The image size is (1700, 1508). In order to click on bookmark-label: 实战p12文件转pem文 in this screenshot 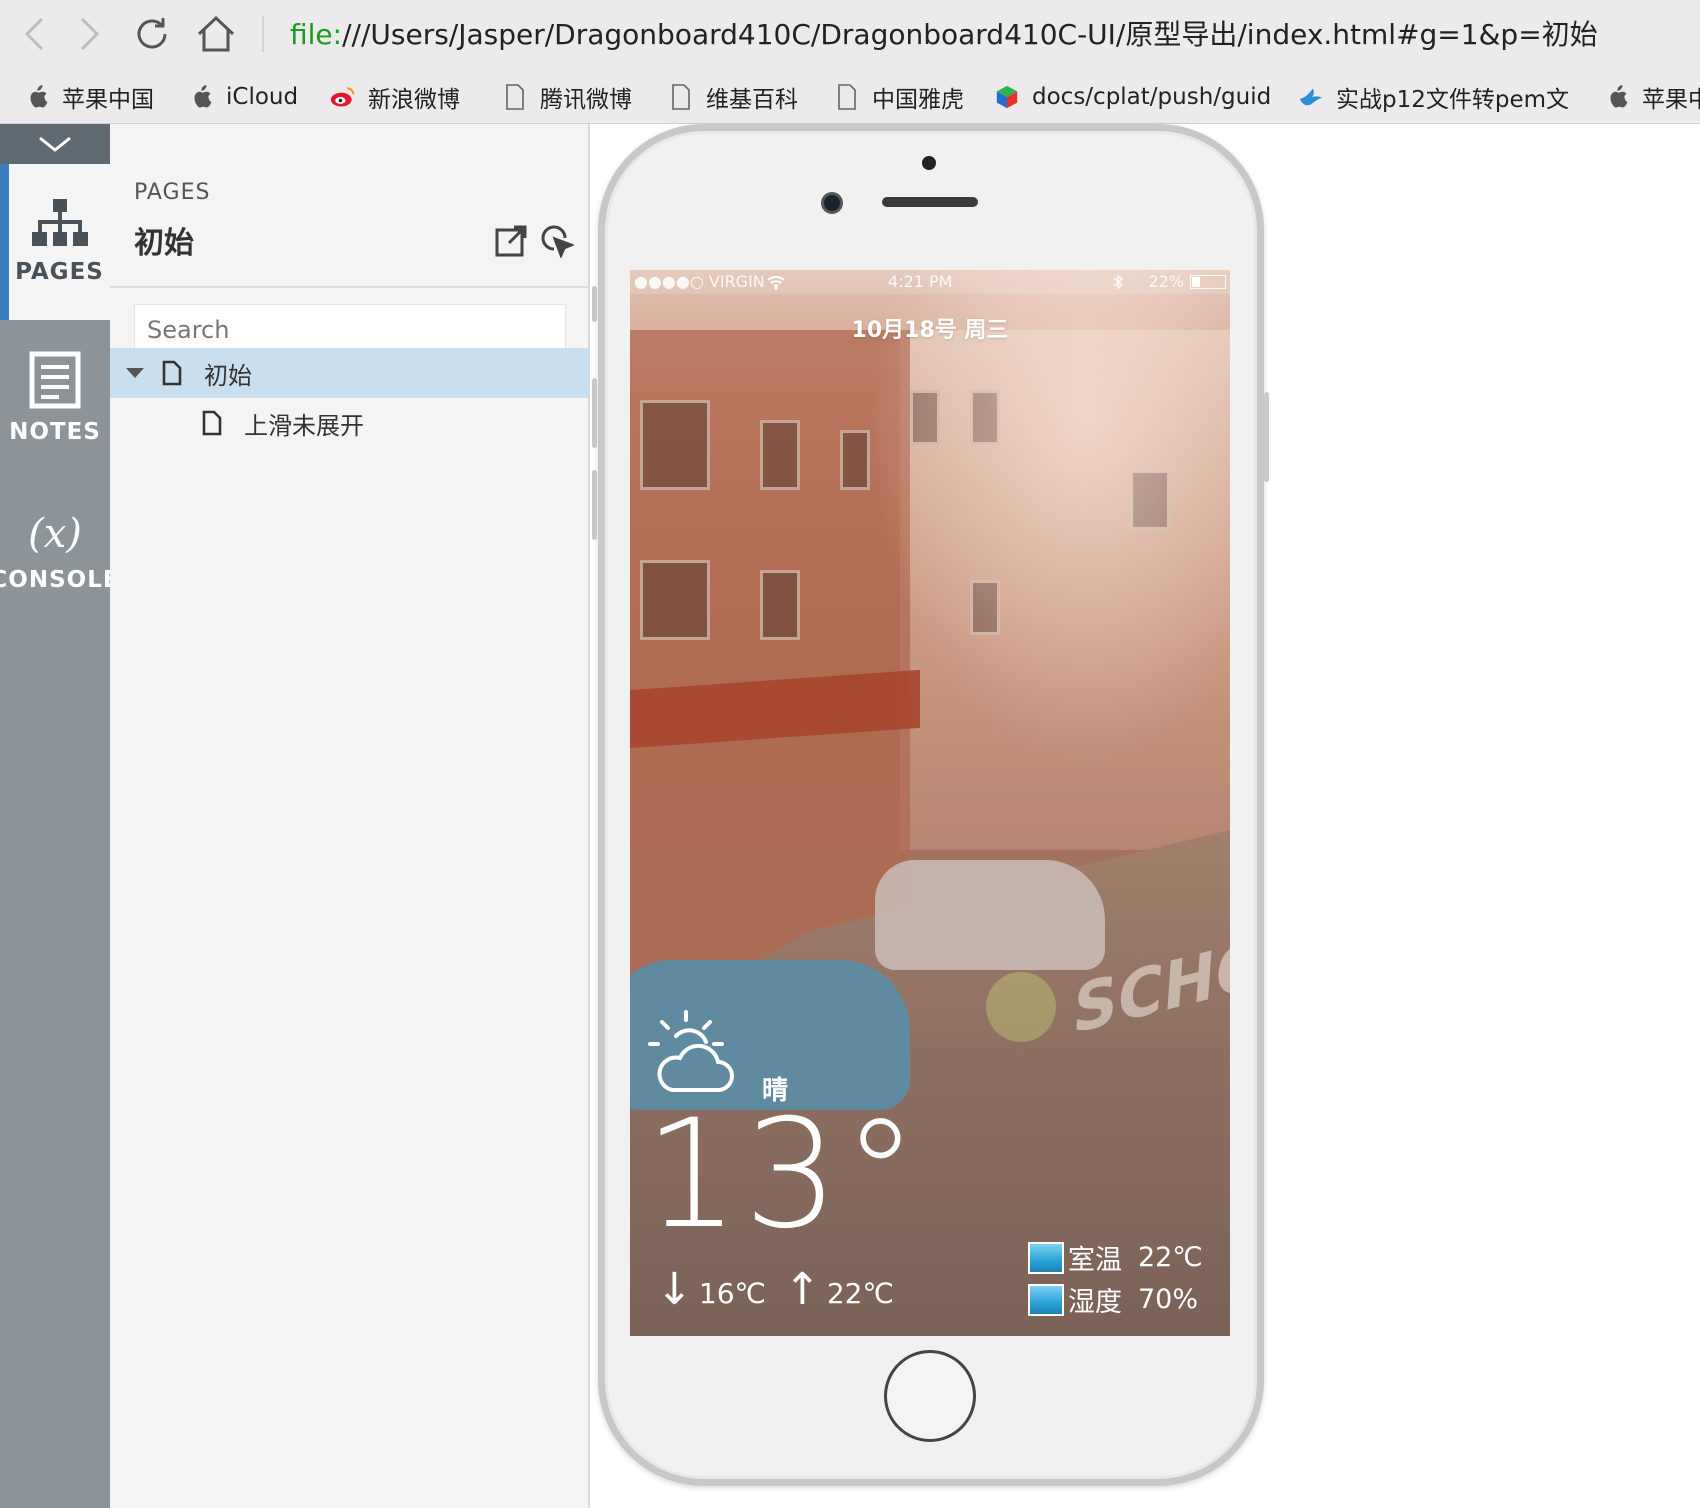, I will do `click(1453, 100)`.